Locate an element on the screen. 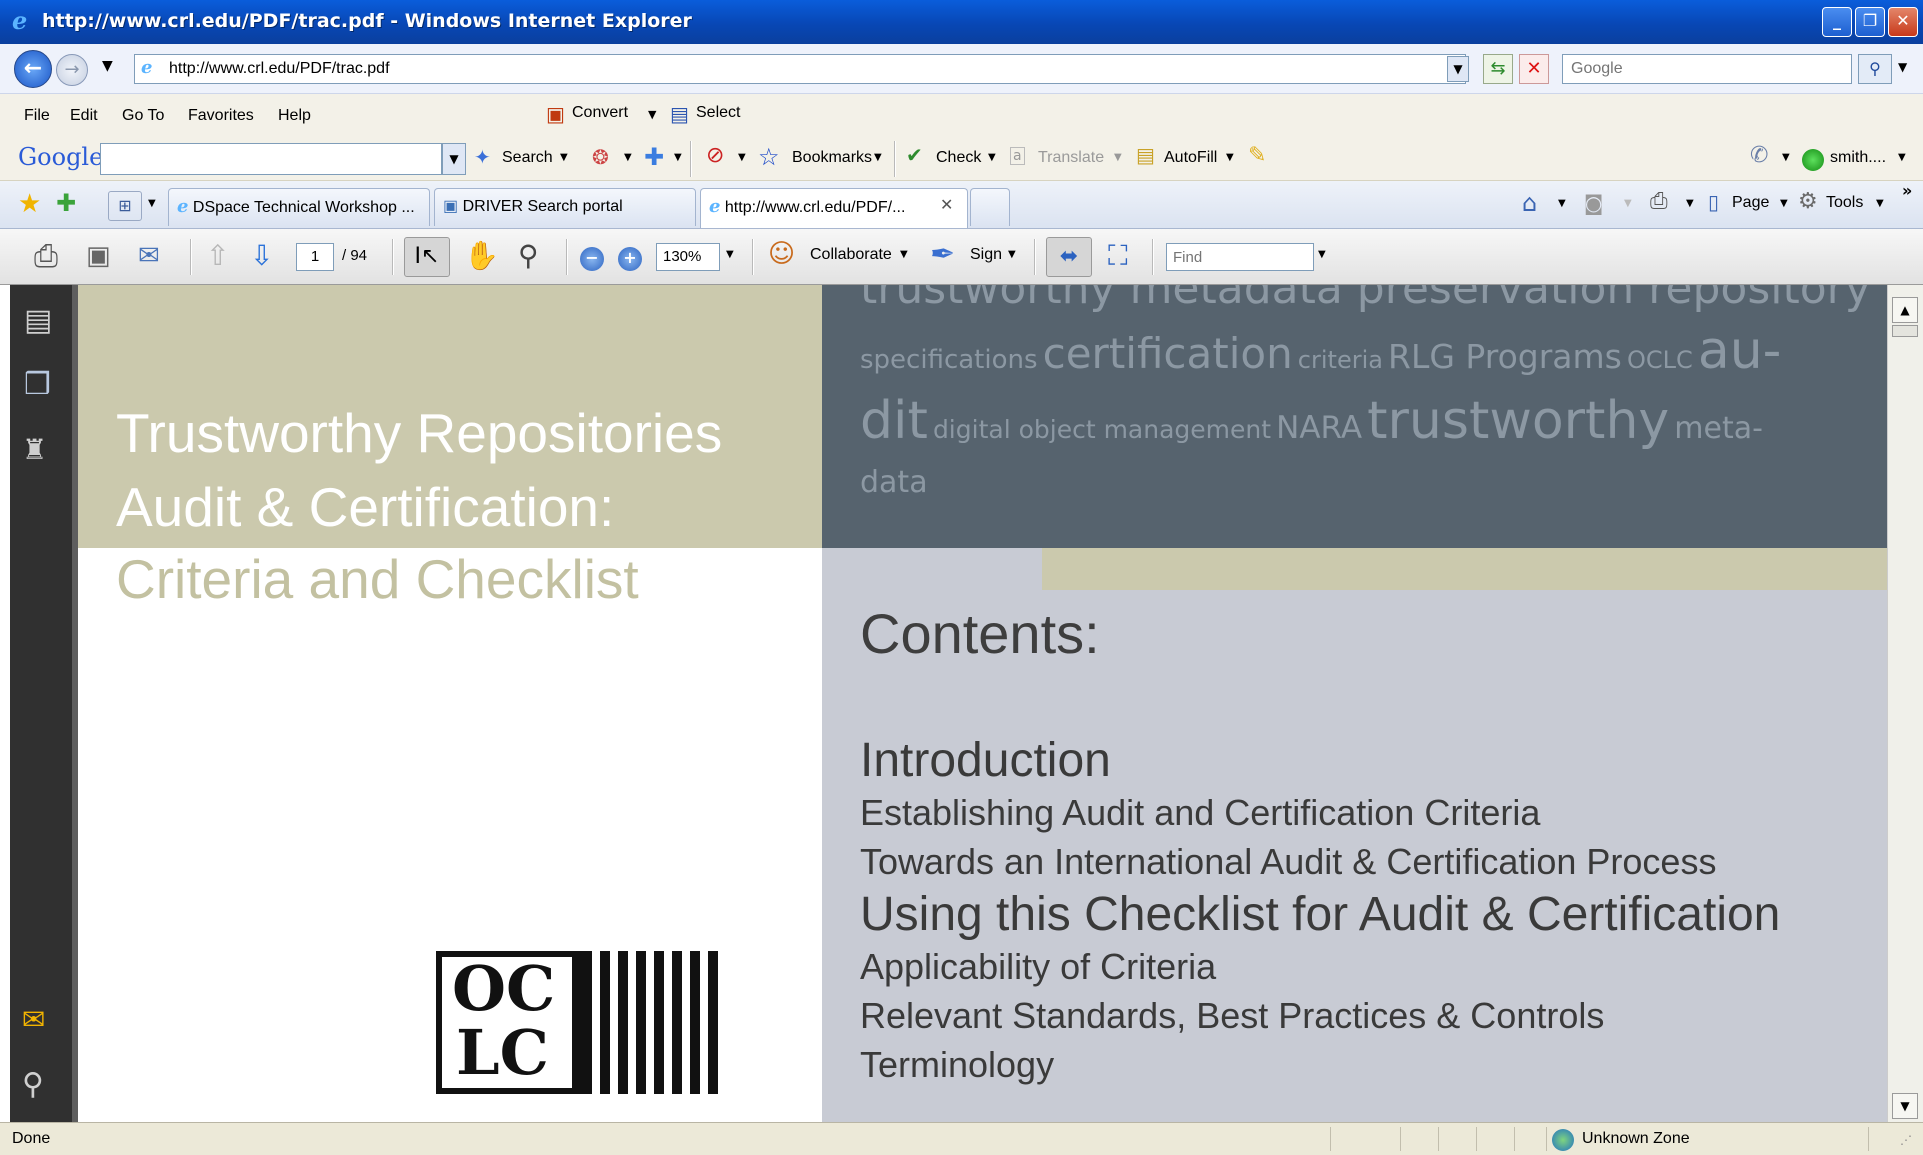 This screenshot has height=1155, width=1923. url-dropdown-icon: ▼ is located at coordinates (1458, 69).